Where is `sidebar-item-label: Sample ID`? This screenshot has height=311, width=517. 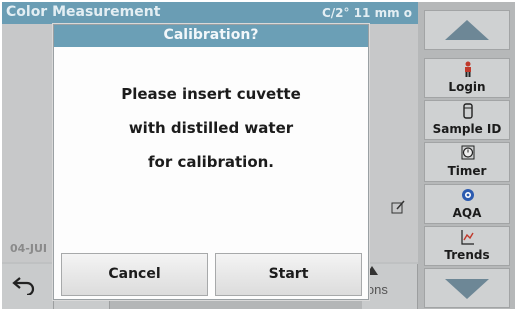
sidebar-item-label: Sample ID is located at coordinates (467, 129).